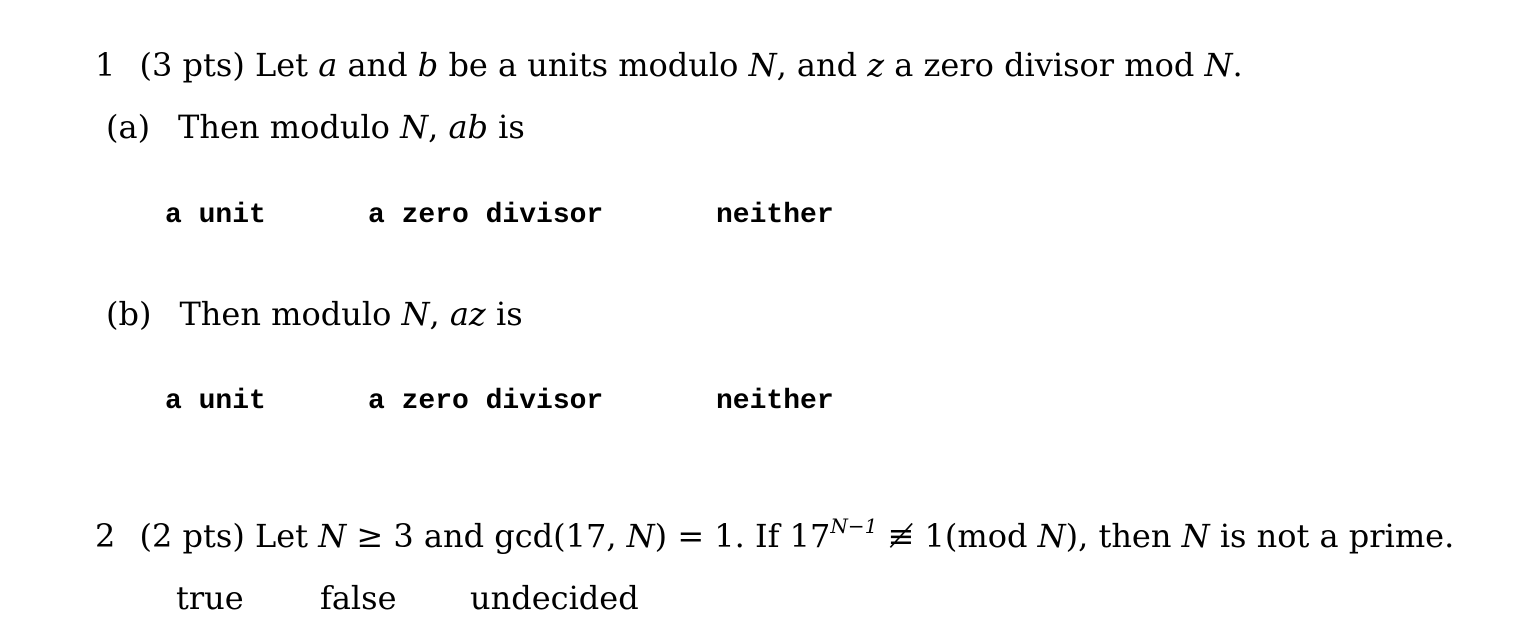  I want to click on part-a-prompt: (a) Then modulo N, ab is, so click(315, 127).